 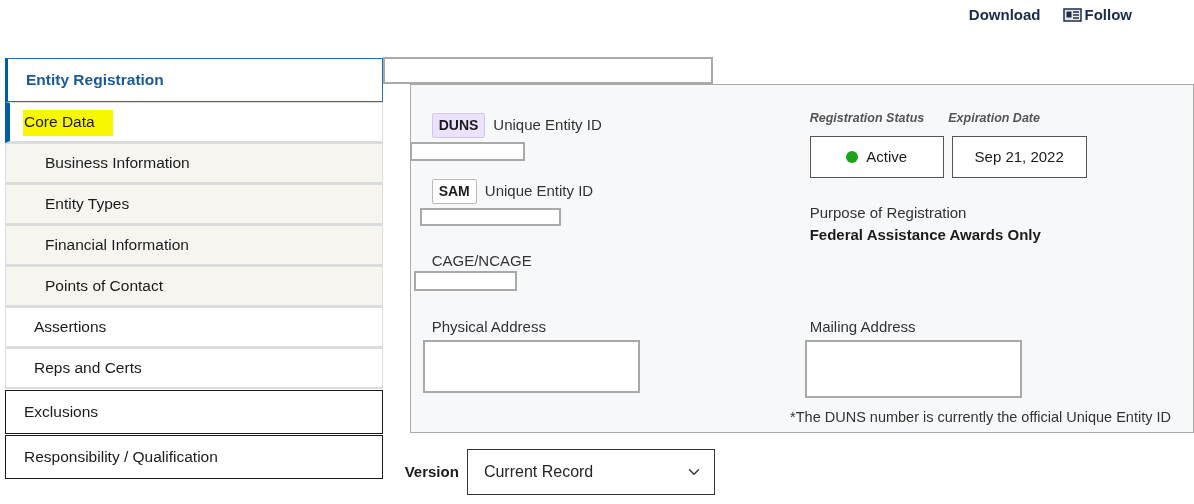 I want to click on id-type-tag: DUNS, so click(x=458, y=125).